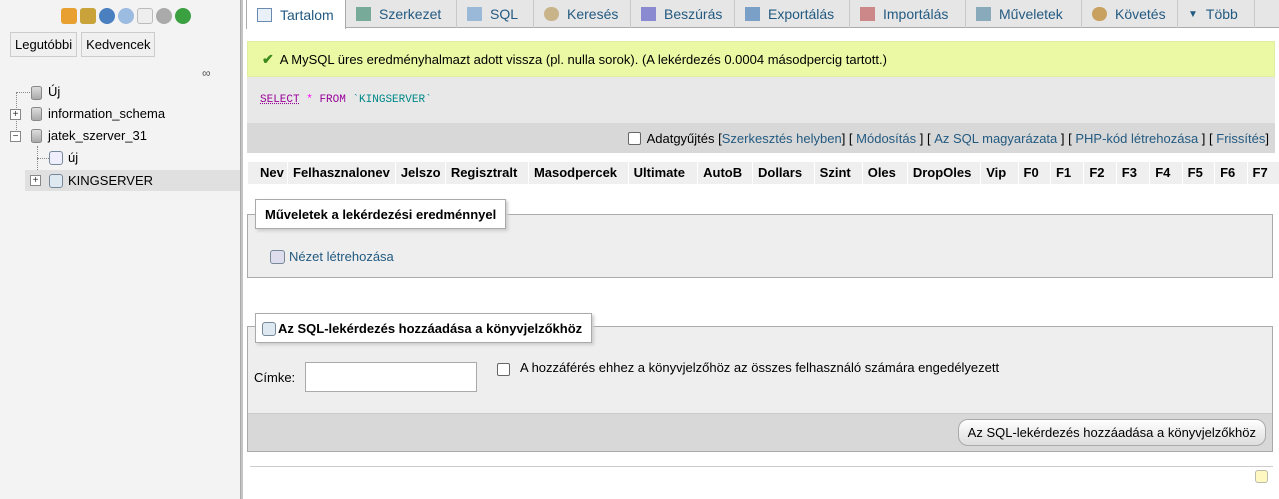 This screenshot has height=499, width=1279. What do you see at coordinates (206, 73) in the screenshot?
I see `link-icon: ∞` at bounding box center [206, 73].